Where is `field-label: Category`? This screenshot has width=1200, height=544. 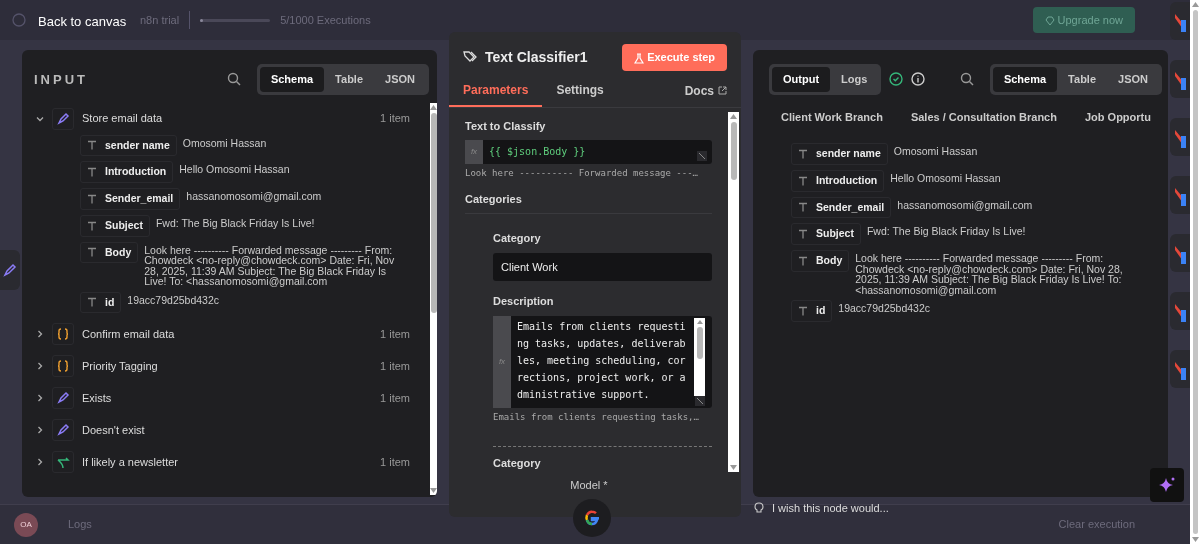 field-label: Category is located at coordinates (517, 238).